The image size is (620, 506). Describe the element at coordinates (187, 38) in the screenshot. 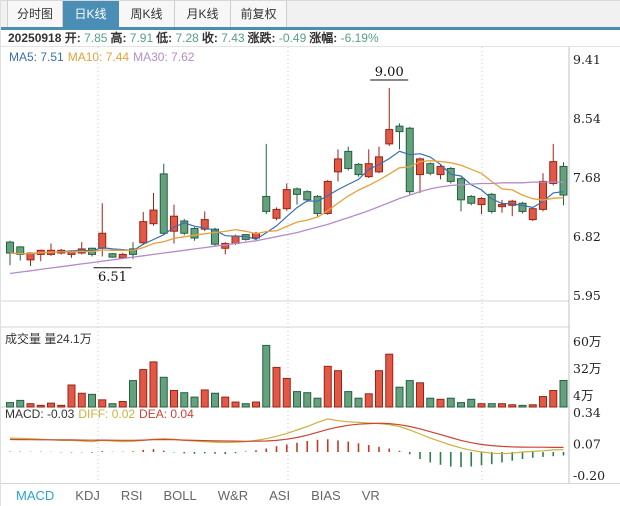

I see `info-value: 7.28` at that location.